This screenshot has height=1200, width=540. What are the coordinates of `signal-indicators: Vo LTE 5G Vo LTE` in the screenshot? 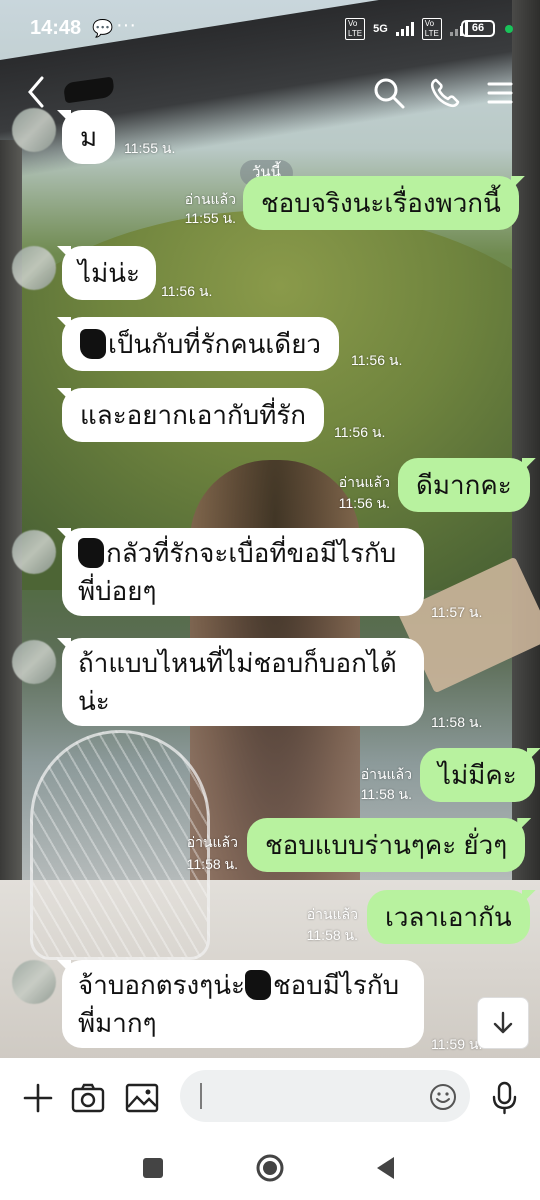 It's located at (406, 29).